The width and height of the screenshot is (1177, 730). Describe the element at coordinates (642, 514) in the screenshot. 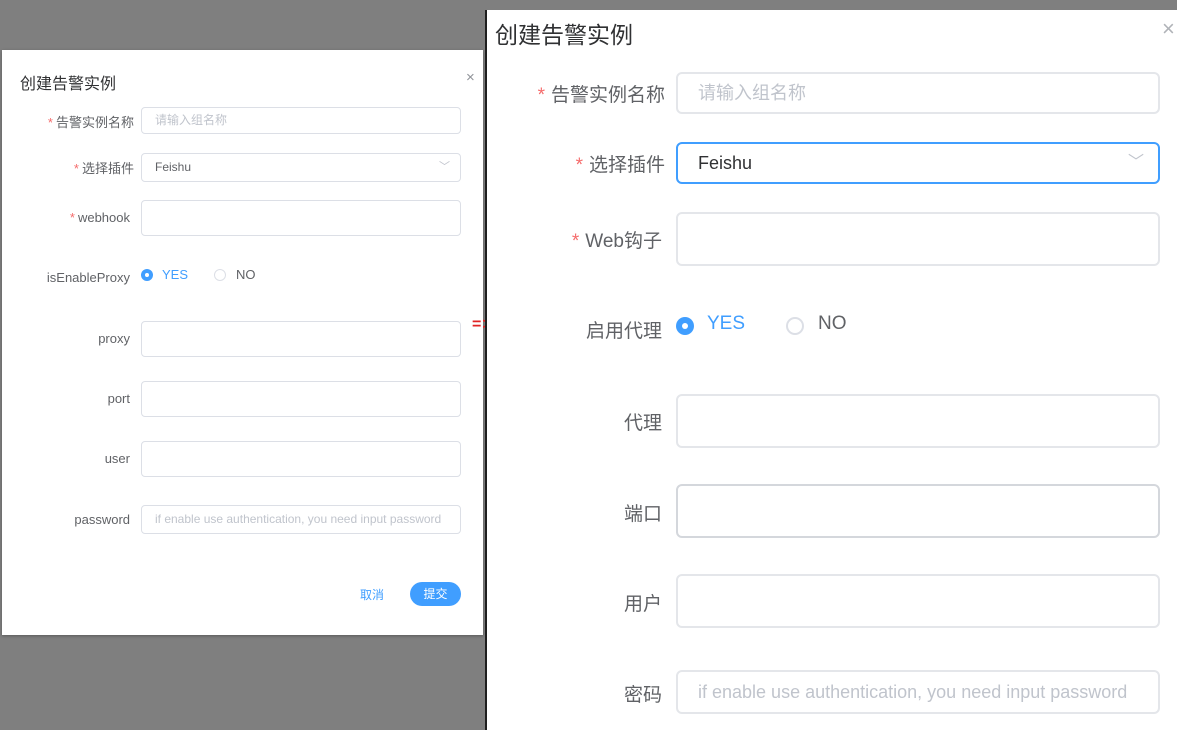

I see `field-label-port: 端口` at that location.